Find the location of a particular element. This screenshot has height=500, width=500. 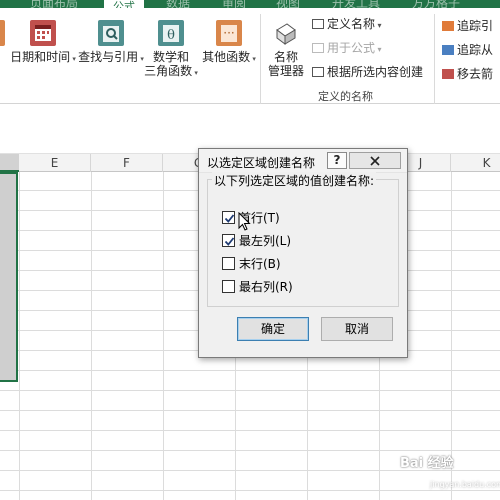

name-manager-label-line1: 名称 is located at coordinates (285, 57).